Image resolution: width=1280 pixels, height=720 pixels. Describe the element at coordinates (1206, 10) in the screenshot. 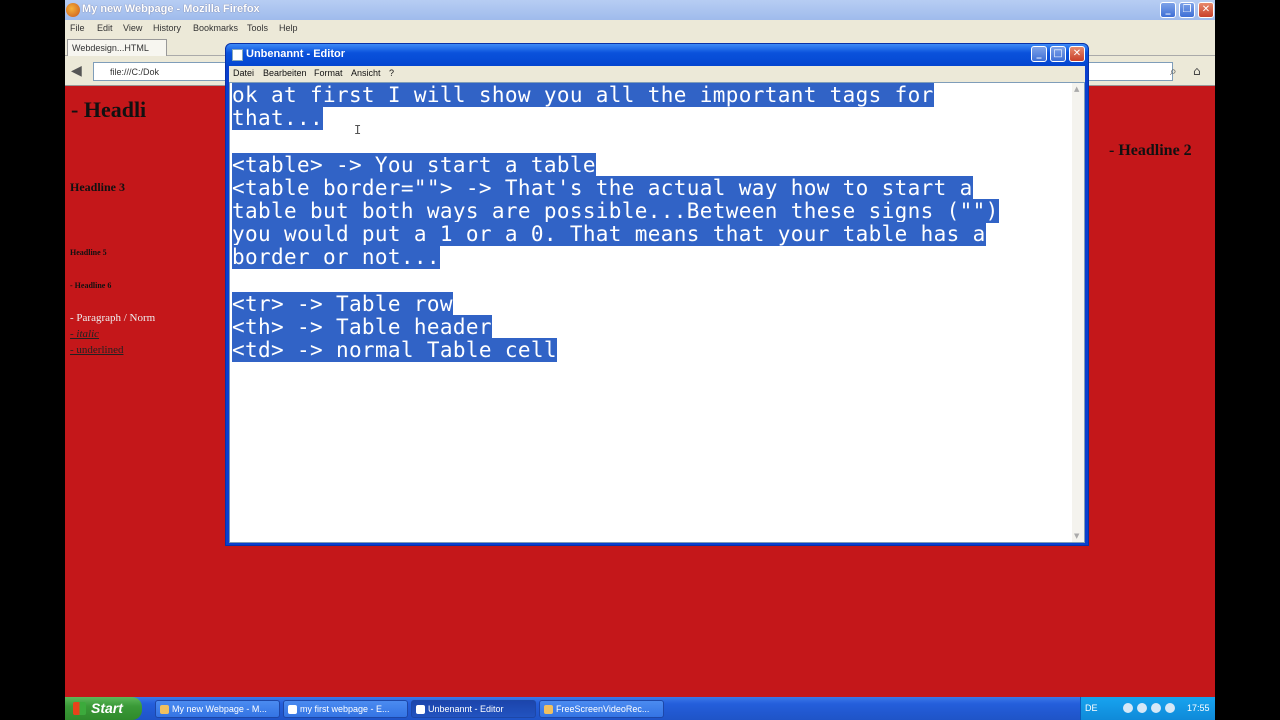

I see `firefox-close-button: ✕` at that location.